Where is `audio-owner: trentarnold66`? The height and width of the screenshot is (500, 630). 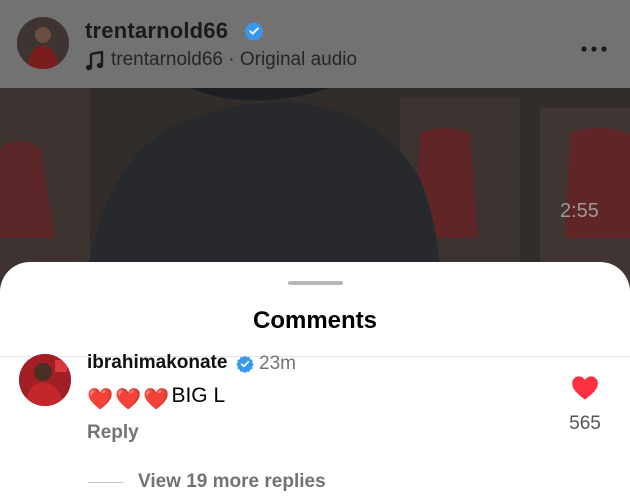
audio-owner: trentarnold66 is located at coordinates (167, 59).